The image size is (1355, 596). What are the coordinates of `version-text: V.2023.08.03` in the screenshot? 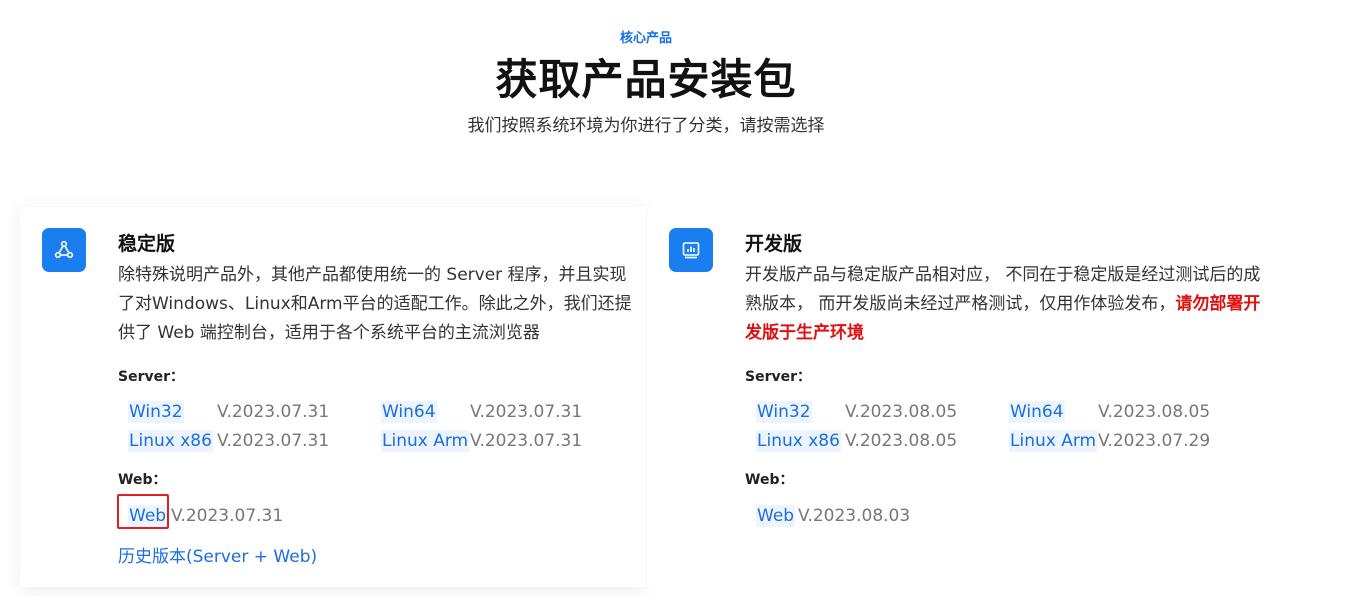 It's located at (854, 516).